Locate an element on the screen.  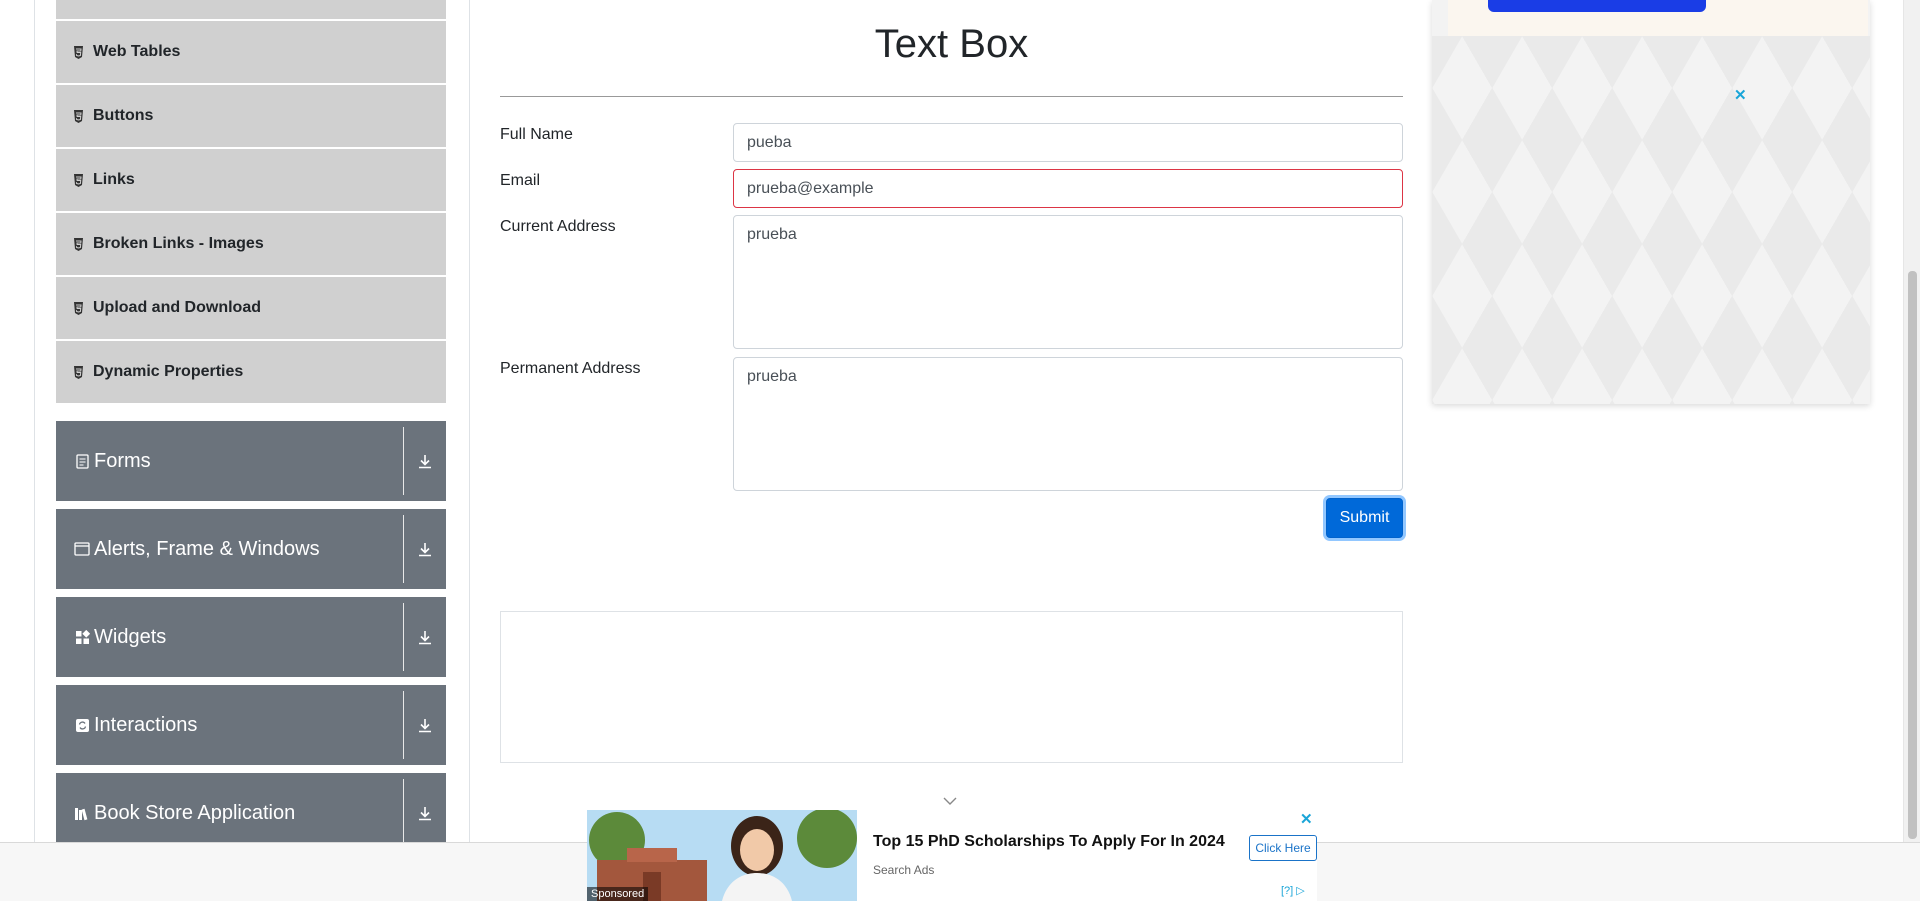
sidebar-item-partial is located at coordinates (251, 9).